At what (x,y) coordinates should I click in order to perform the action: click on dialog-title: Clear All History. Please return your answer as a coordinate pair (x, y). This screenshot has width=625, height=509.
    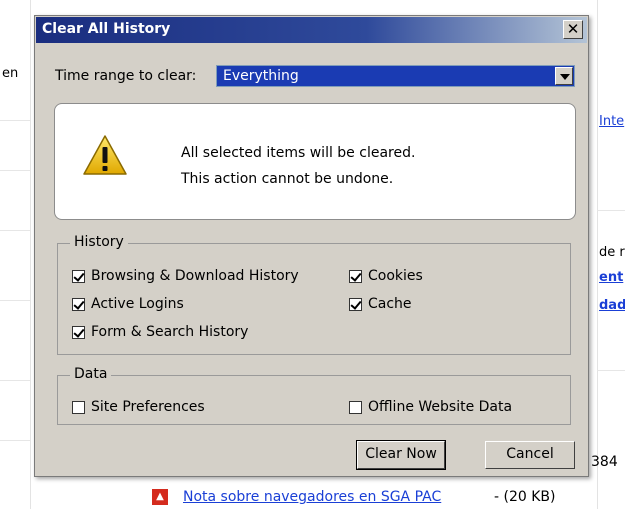
    Looking at the image, I should click on (106, 29).